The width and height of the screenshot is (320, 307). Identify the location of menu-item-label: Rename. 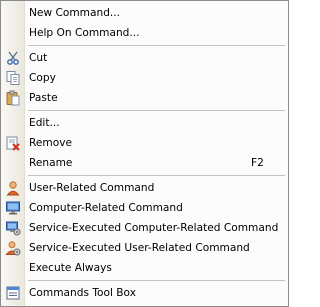
(51, 163).